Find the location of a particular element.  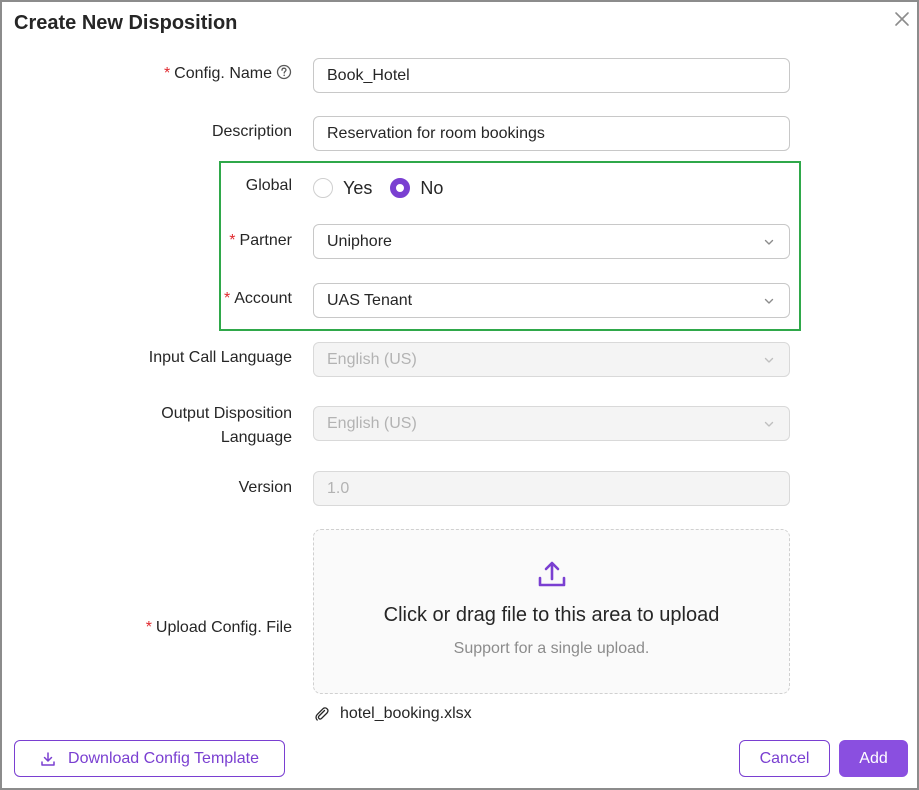

radio-checked-icon is located at coordinates (400, 188).